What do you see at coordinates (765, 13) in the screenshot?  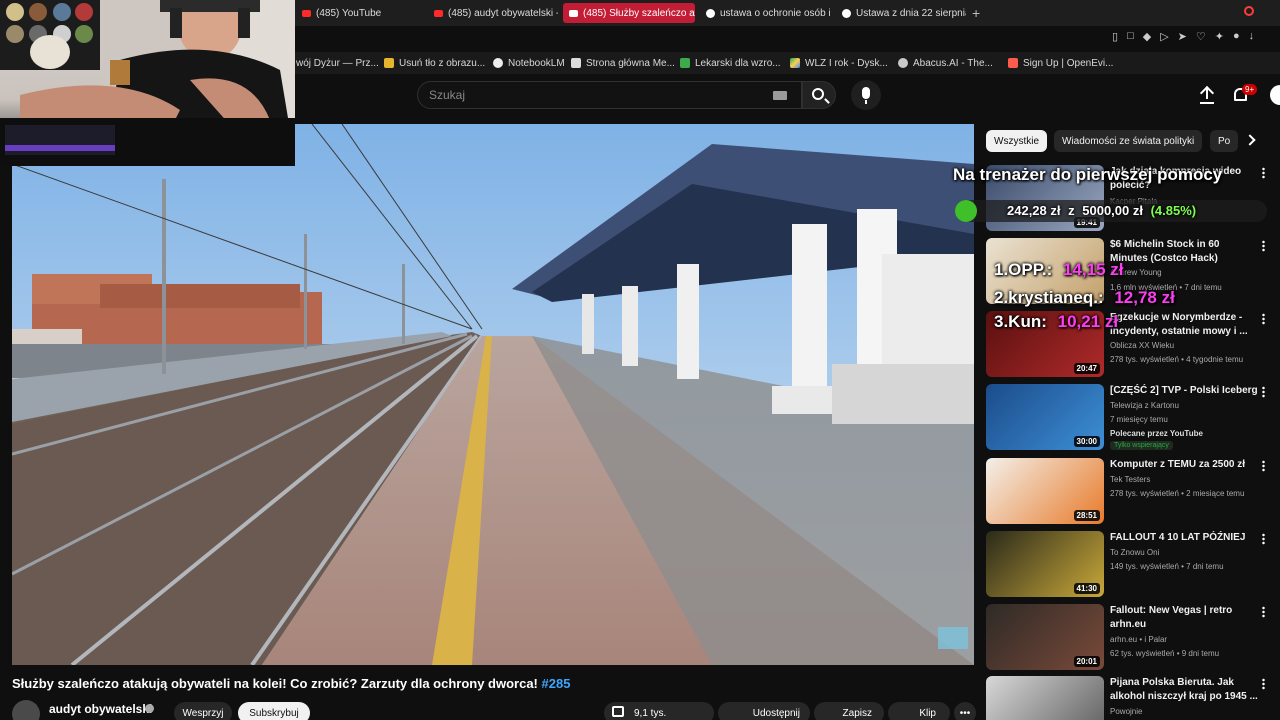 I see `browser-tab: ustawa o ochronie osób i` at bounding box center [765, 13].